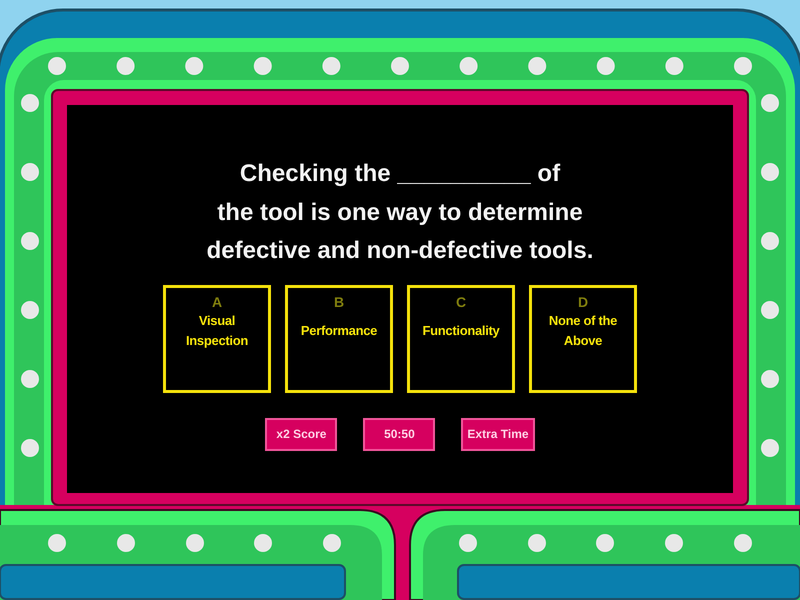 This screenshot has width=800, height=600. What do you see at coordinates (583, 331) in the screenshot?
I see `answer-text: None of the Above` at bounding box center [583, 331].